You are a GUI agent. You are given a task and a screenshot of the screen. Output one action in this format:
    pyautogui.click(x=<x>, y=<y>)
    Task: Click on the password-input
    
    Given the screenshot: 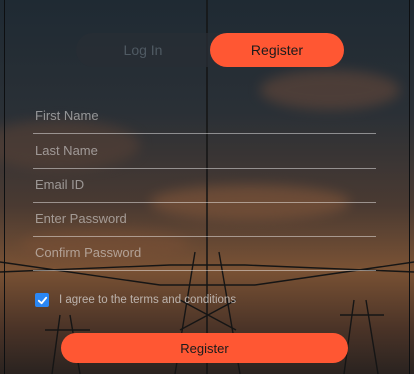 What is the action you would take?
    pyautogui.click(x=206, y=218)
    